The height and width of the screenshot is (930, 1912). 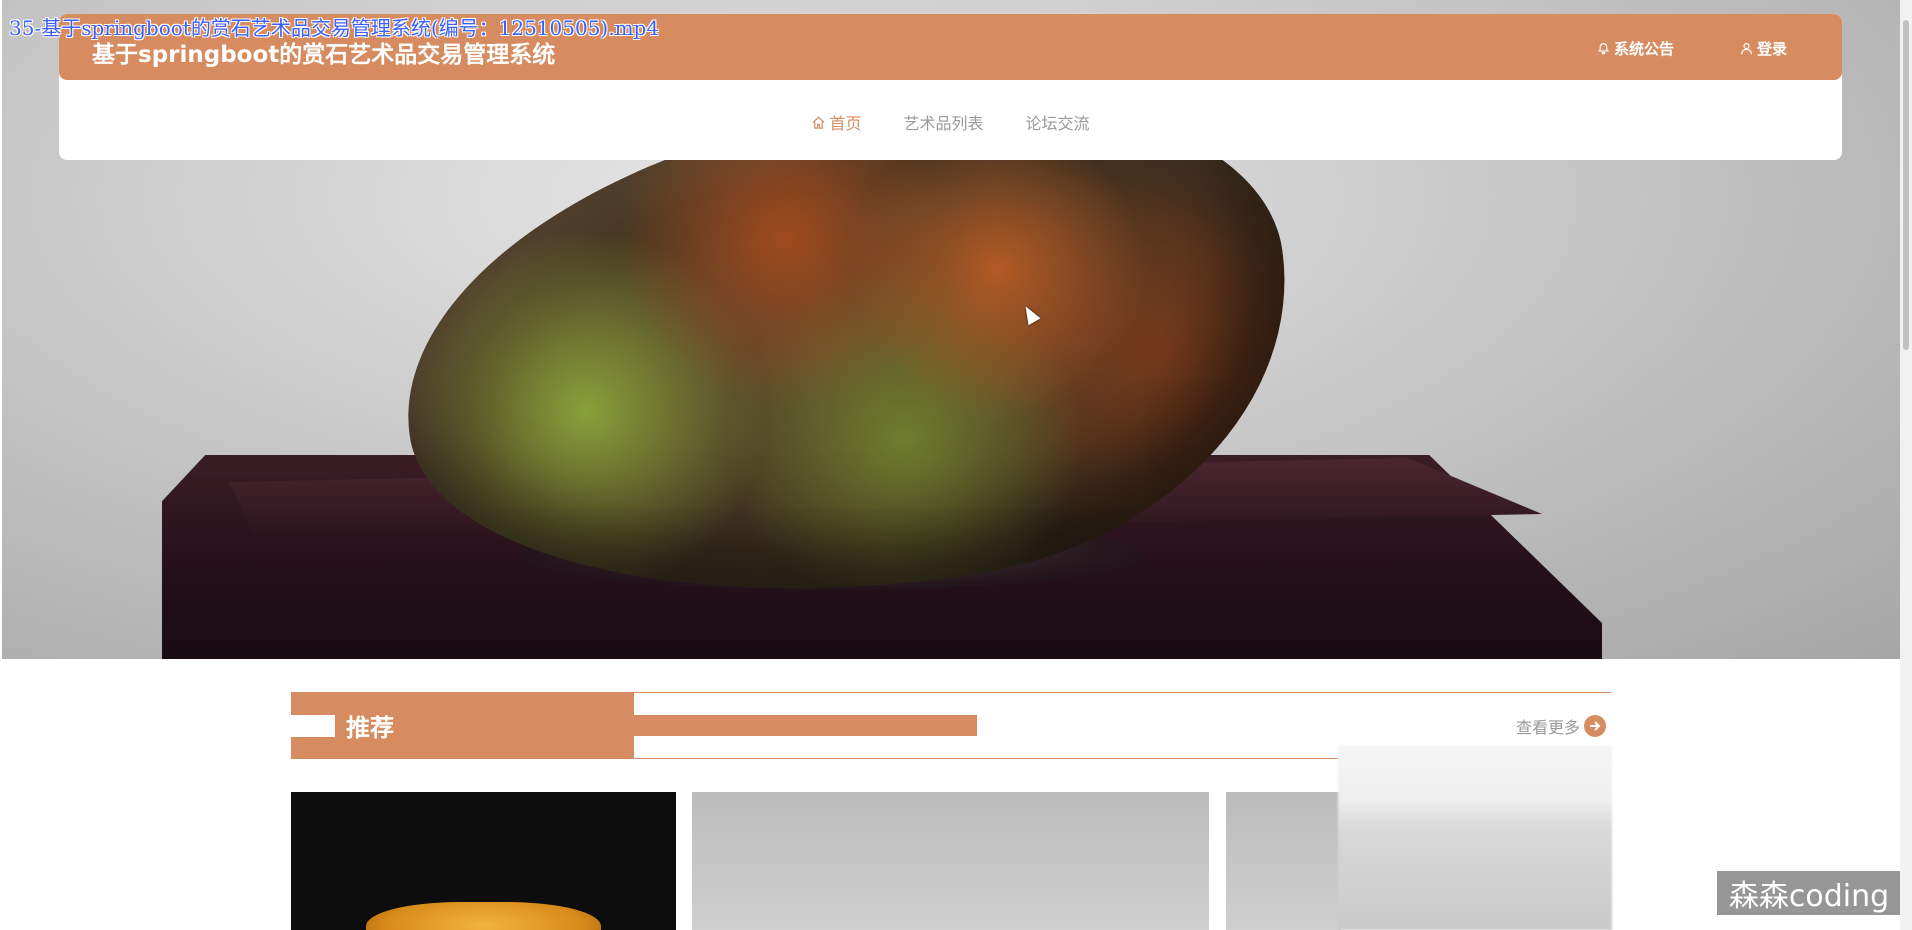 I want to click on site-title: 基于springboot的赏石艺术品交易管理系统, so click(x=324, y=55).